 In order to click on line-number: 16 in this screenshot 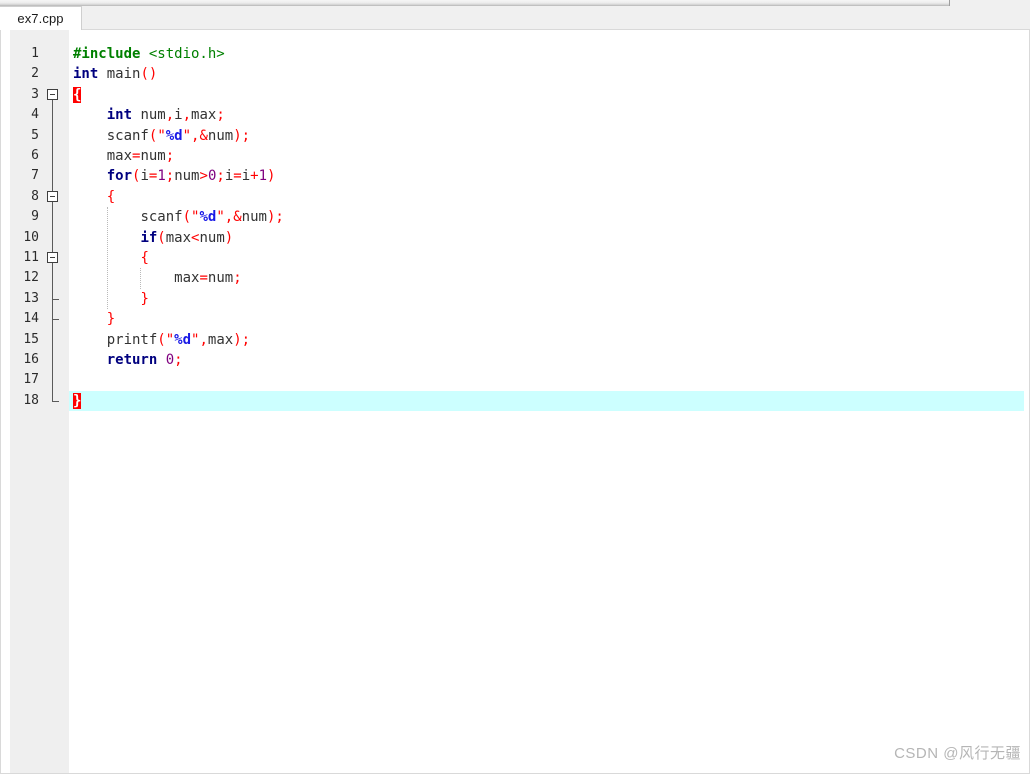, I will do `click(31, 359)`.